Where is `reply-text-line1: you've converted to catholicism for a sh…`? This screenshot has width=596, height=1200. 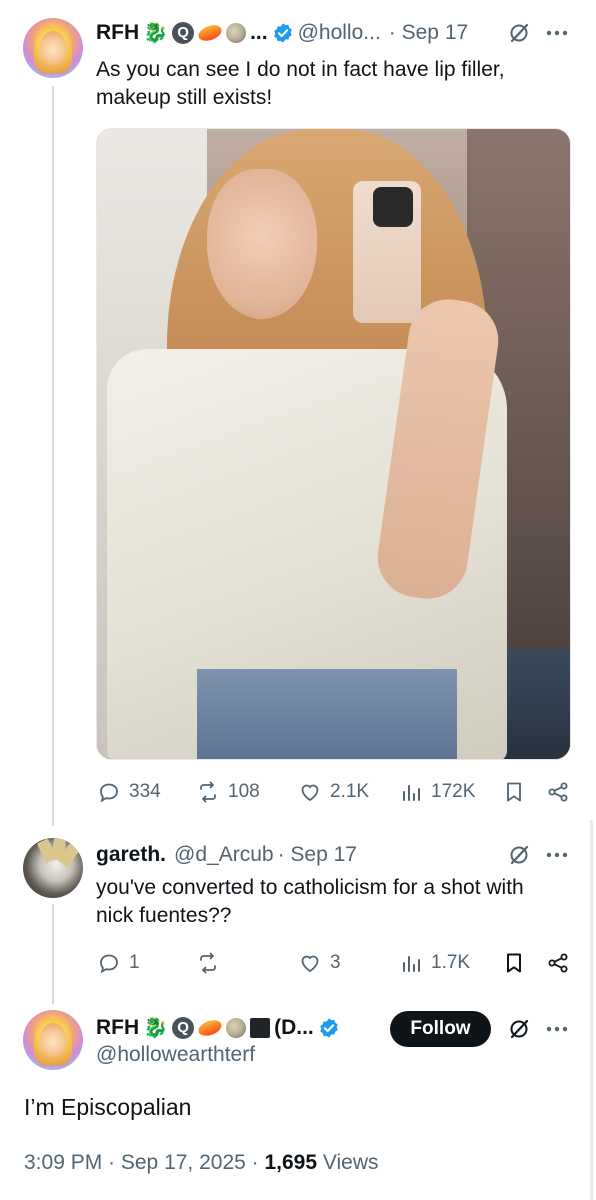
reply-text-line1: you've converted to catholicism for a sh… is located at coordinates (310, 887).